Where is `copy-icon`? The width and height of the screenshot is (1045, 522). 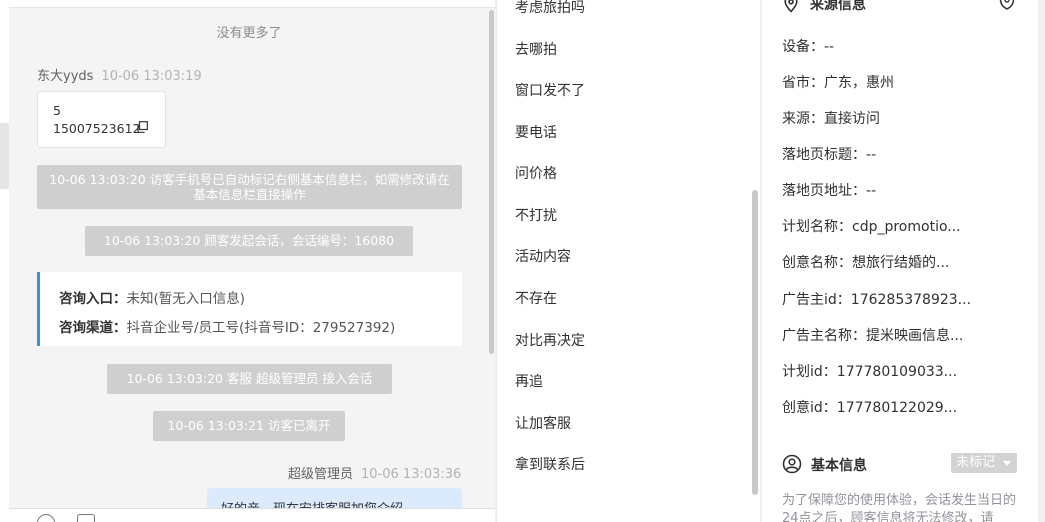 copy-icon is located at coordinates (142, 127).